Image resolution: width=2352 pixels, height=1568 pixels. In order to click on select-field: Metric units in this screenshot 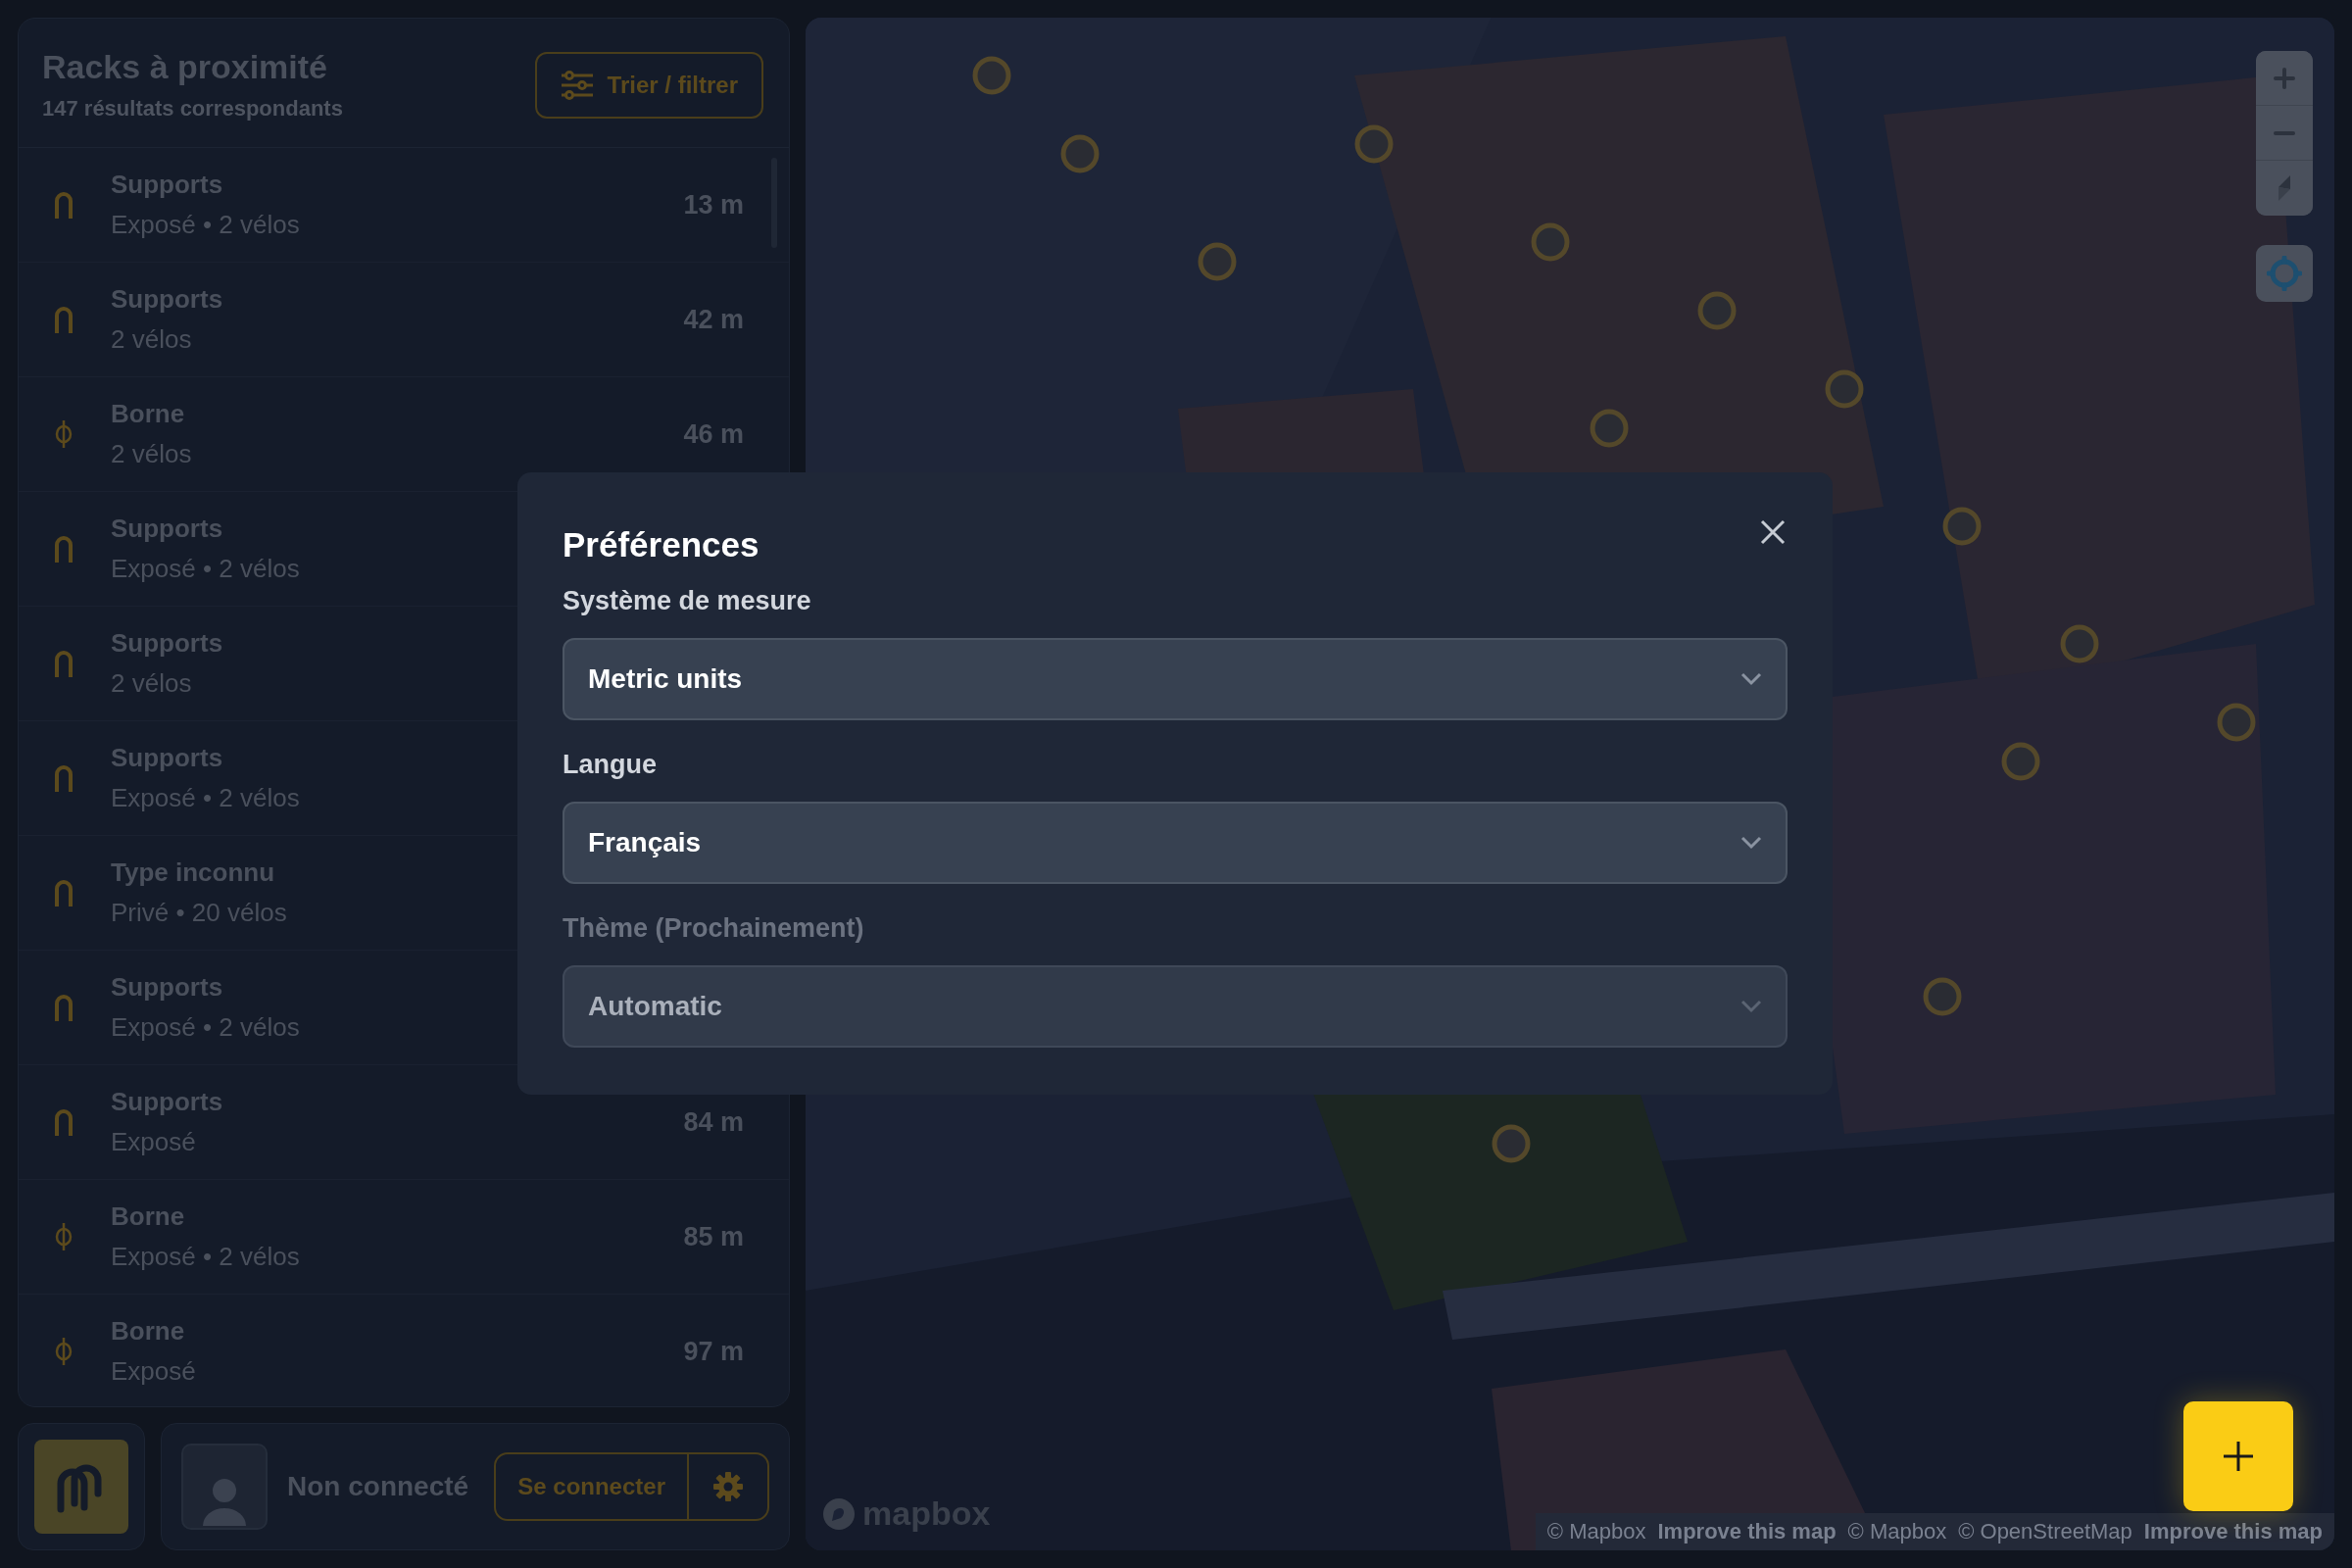, I will do `click(1175, 679)`.